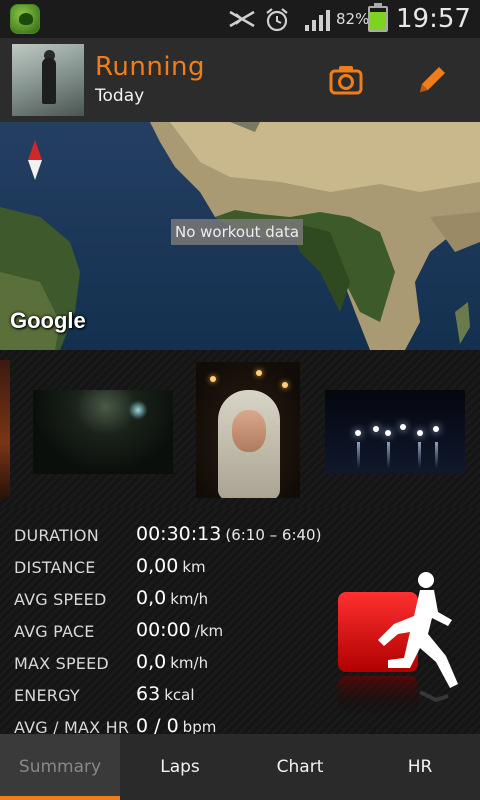  I want to click on distance-value: 0,00 km, so click(171, 566).